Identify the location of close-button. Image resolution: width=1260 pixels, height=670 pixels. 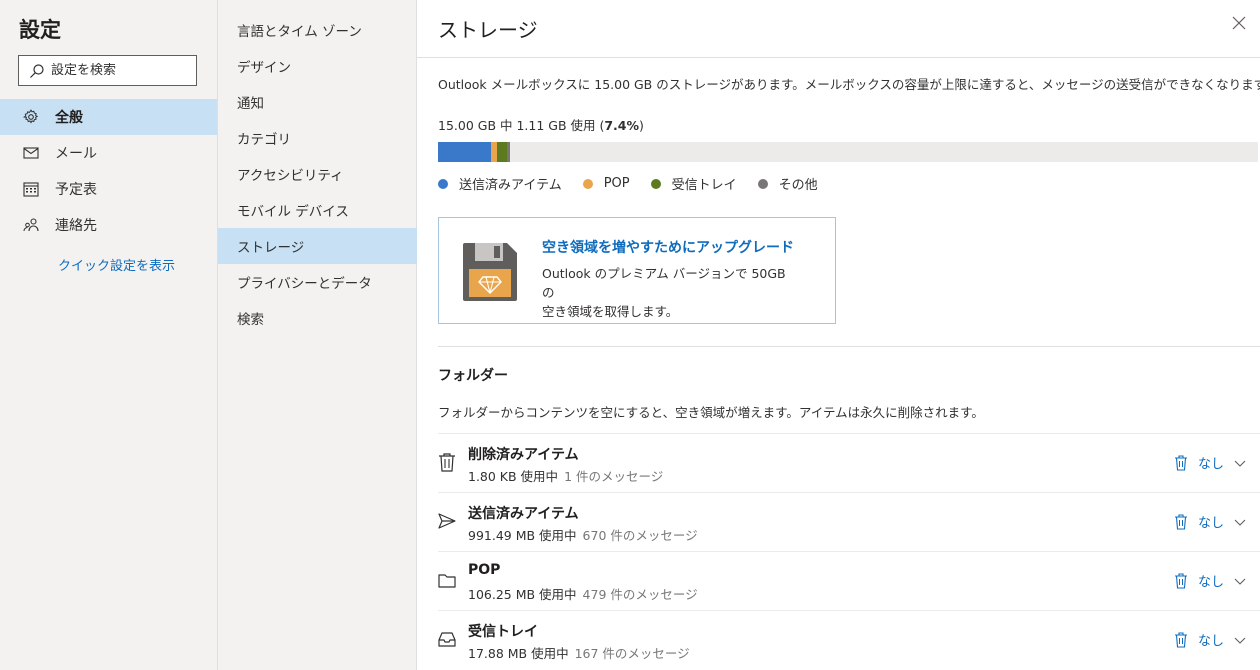
(1242, 26).